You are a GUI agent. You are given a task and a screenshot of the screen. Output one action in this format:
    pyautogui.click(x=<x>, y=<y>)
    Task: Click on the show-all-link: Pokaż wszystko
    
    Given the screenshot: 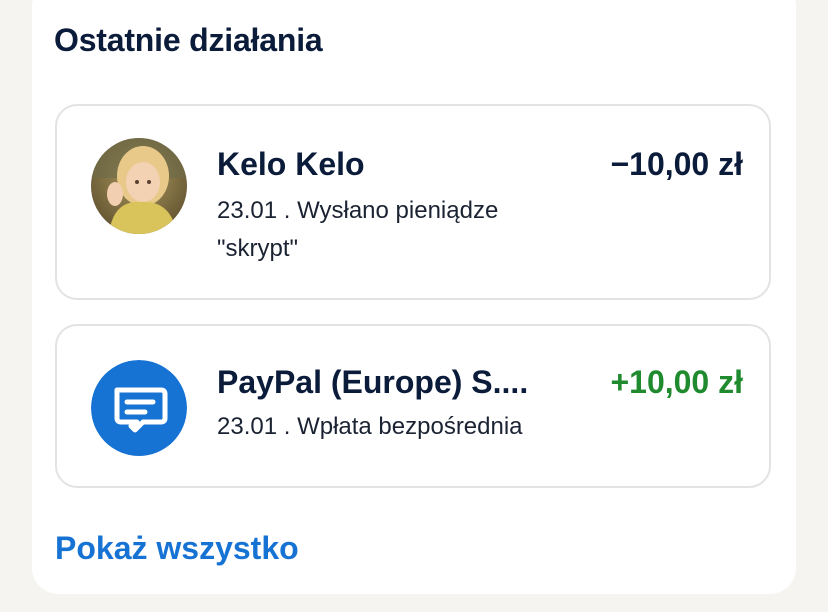 What is the action you would take?
    pyautogui.click(x=177, y=548)
    